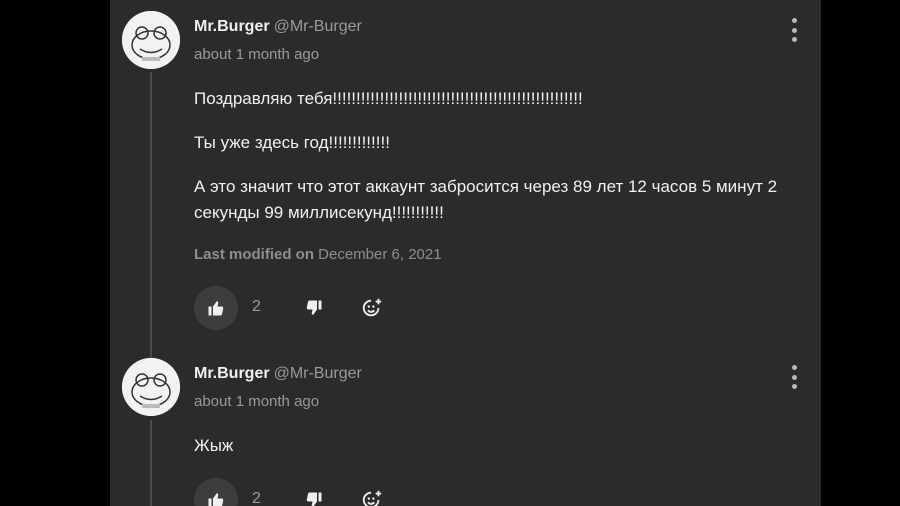  I want to click on comment-paragraph: Жыж, so click(214, 445).